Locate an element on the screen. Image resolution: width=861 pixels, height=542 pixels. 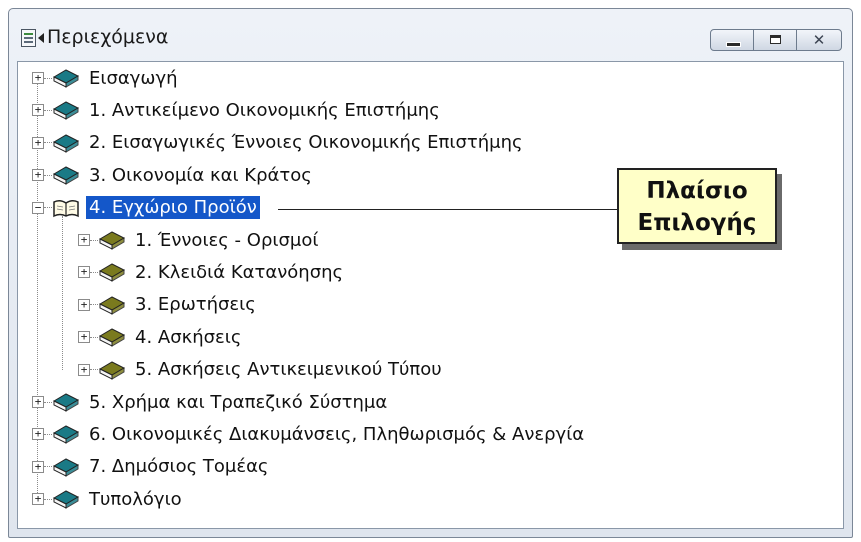
callout-line-1: Πλαίσιο is located at coordinates (697, 191).